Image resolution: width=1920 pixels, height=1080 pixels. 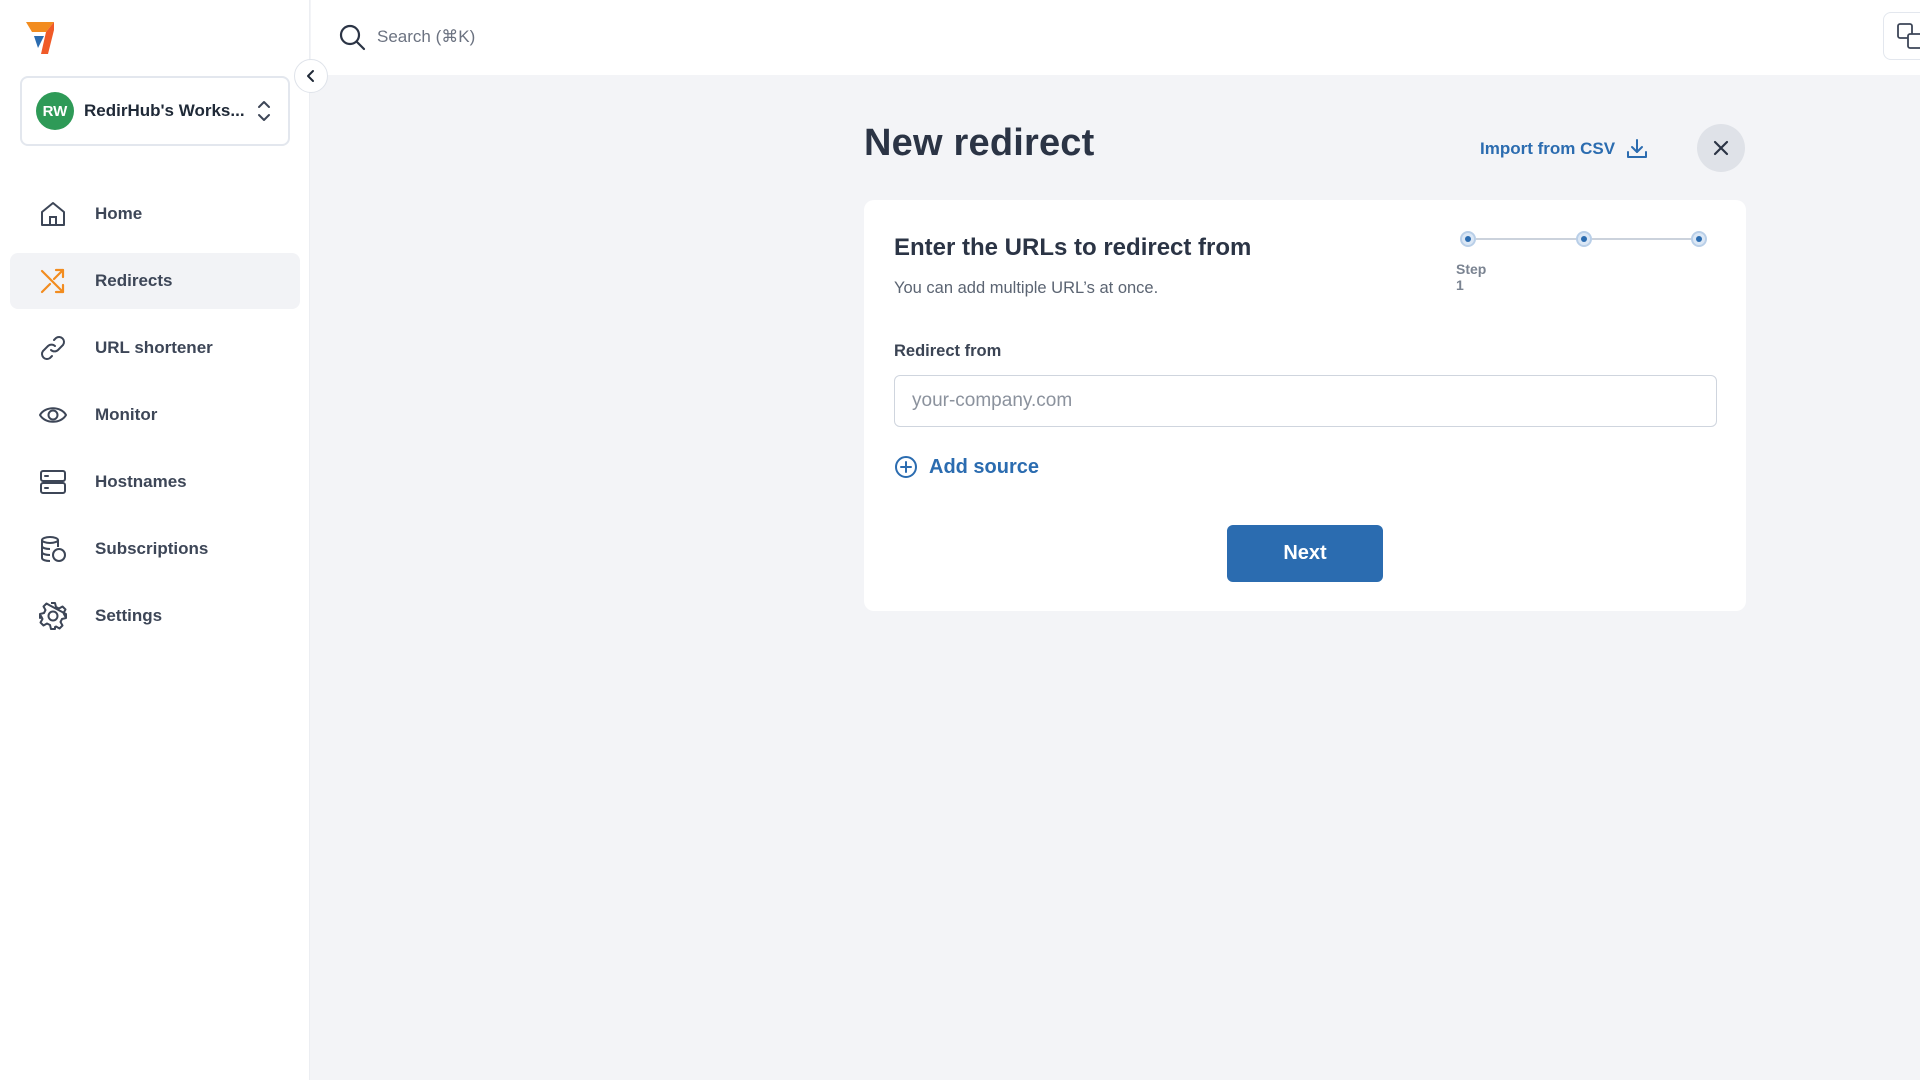 I want to click on sidebar-item-monitor: Monitor, so click(x=155, y=415).